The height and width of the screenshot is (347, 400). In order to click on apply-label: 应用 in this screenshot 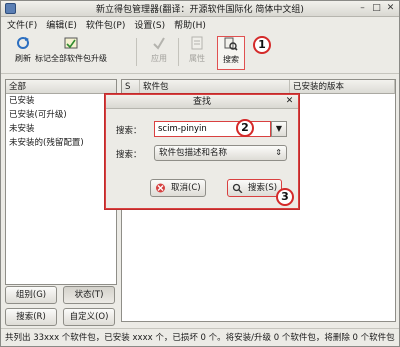, I will do `click(159, 58)`.